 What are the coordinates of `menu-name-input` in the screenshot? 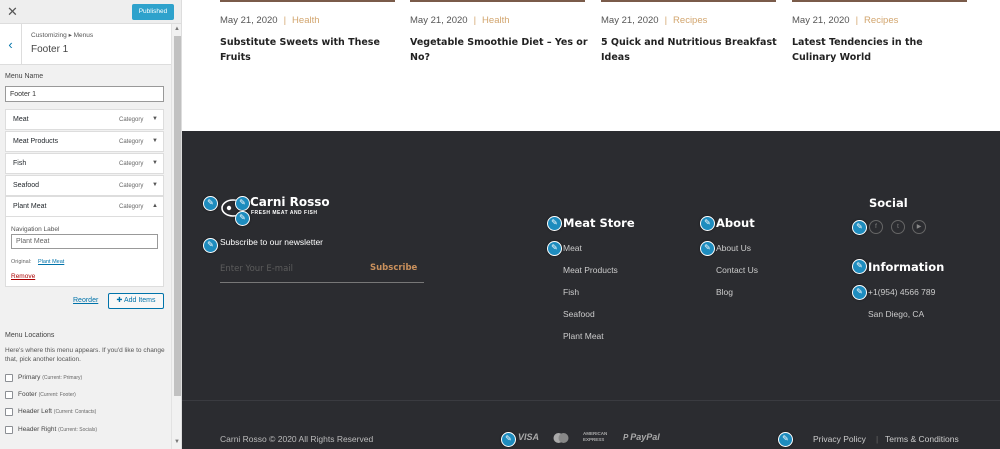 It's located at (84, 94).